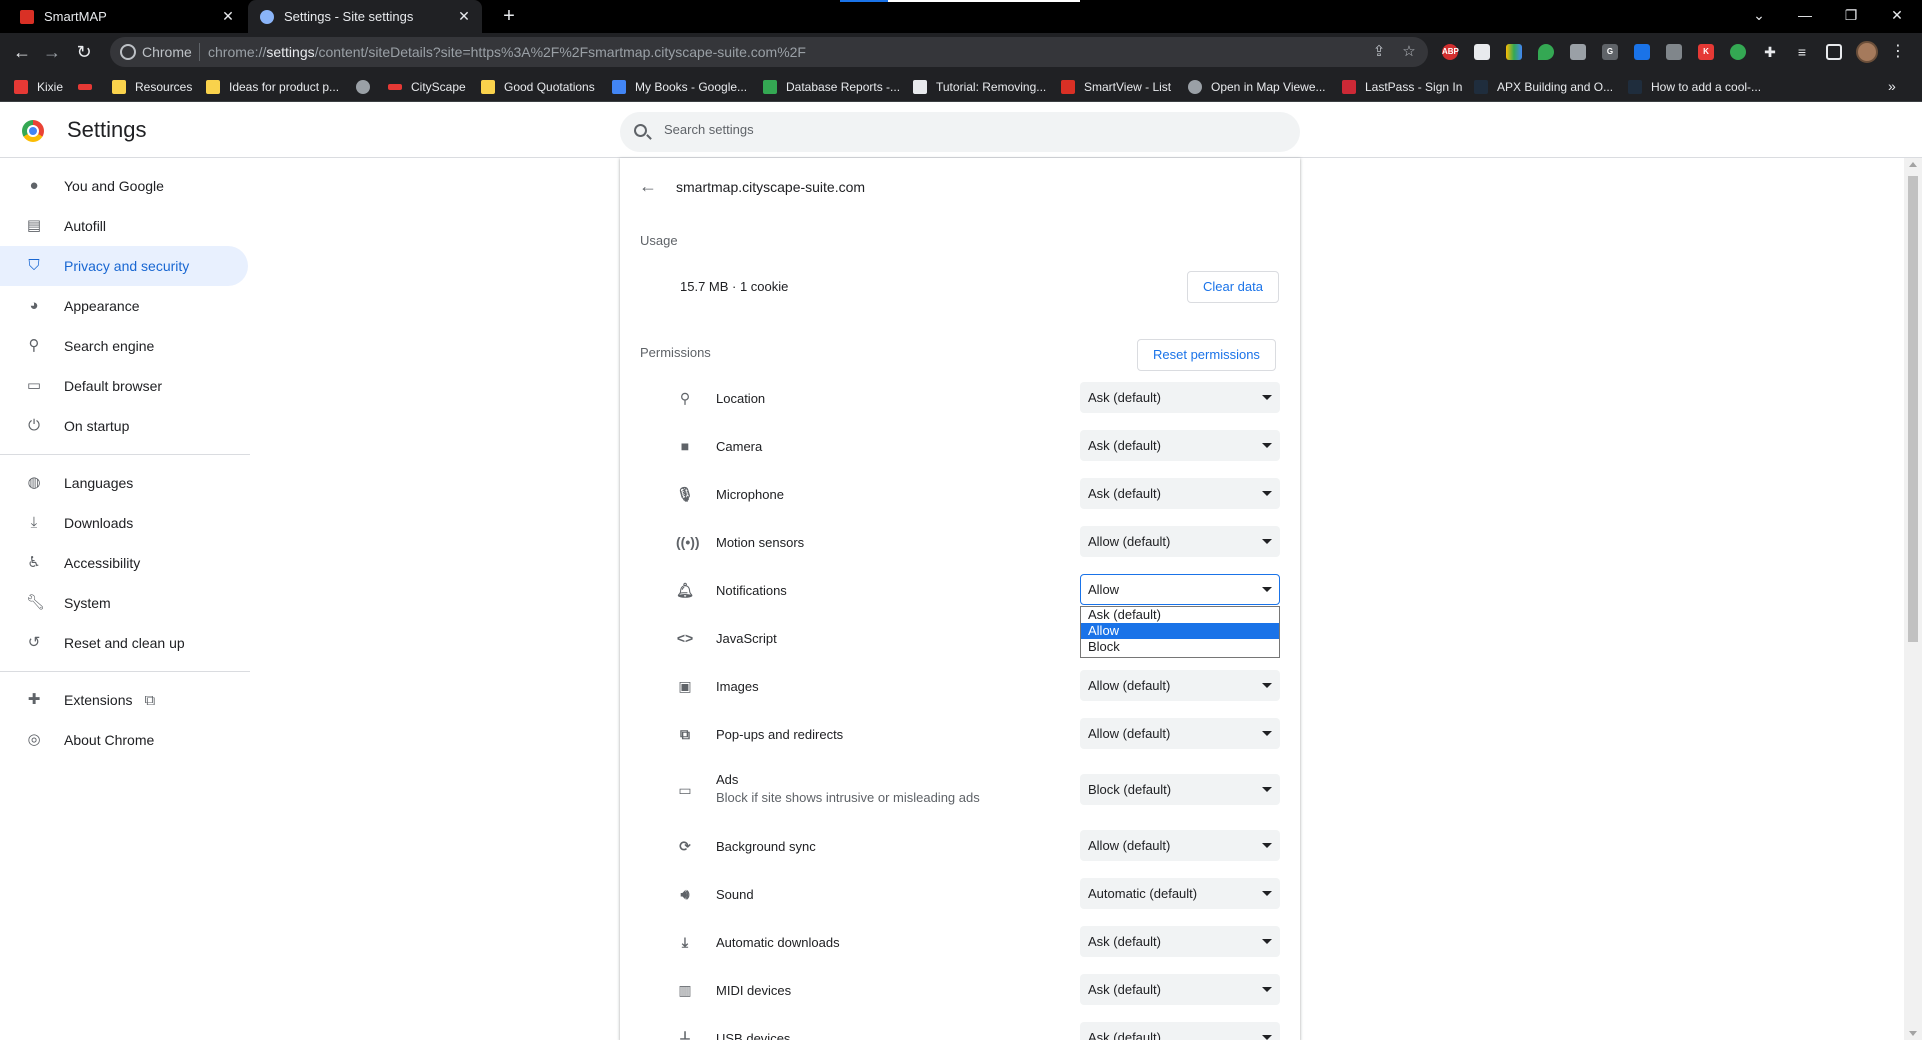 Image resolution: width=1922 pixels, height=1040 pixels. Describe the element at coordinates (1706, 52) in the screenshot. I see `kixie-extension-icon: K` at that location.